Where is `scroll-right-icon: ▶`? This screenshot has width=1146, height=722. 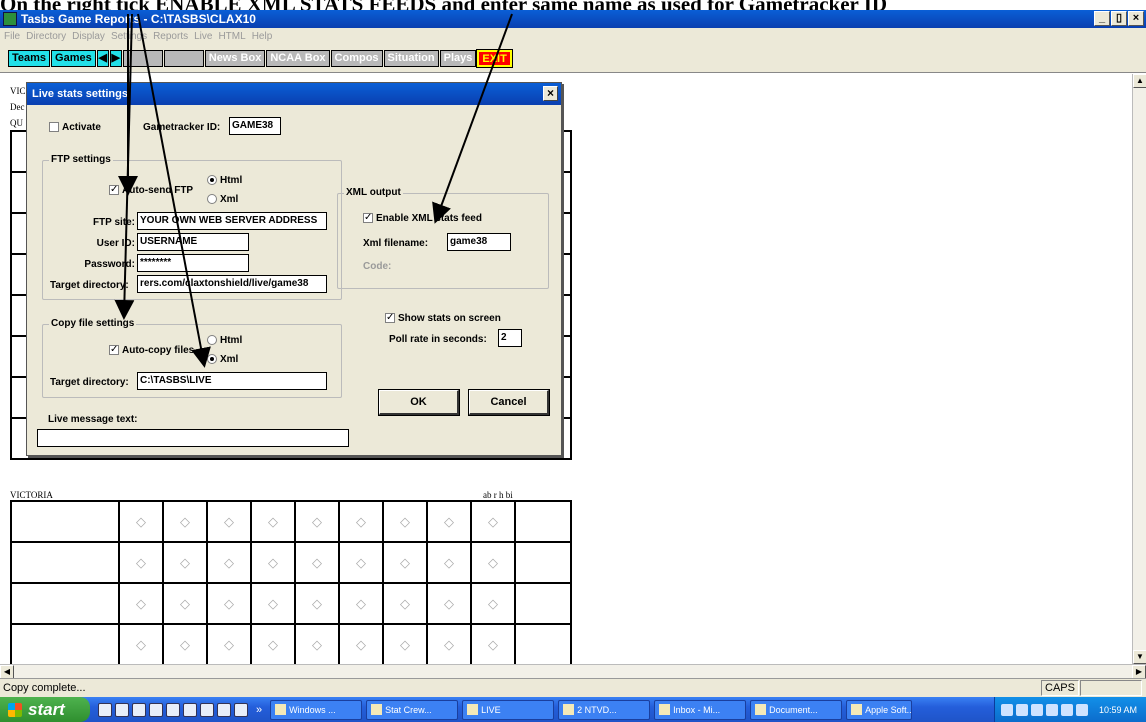
scroll-right-icon: ▶ is located at coordinates (1139, 672).